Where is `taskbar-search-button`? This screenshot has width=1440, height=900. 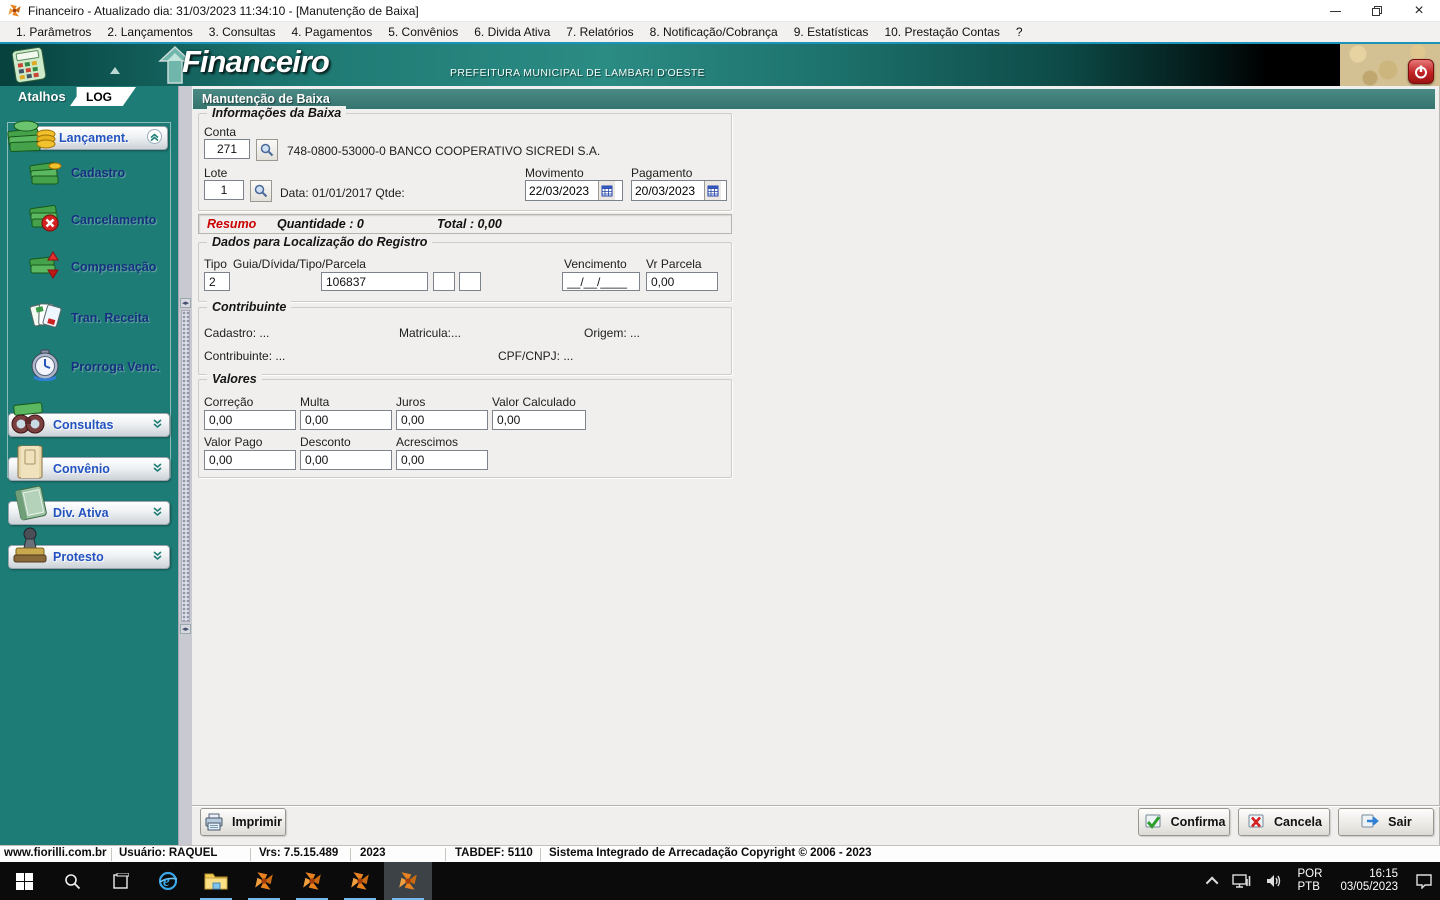
taskbar-search-button is located at coordinates (72, 881).